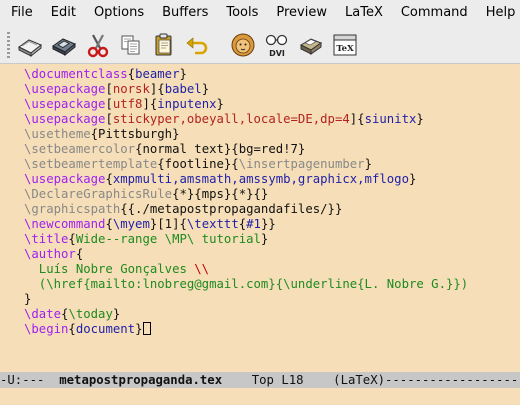  I want to click on menu-file: File, so click(20, 13).